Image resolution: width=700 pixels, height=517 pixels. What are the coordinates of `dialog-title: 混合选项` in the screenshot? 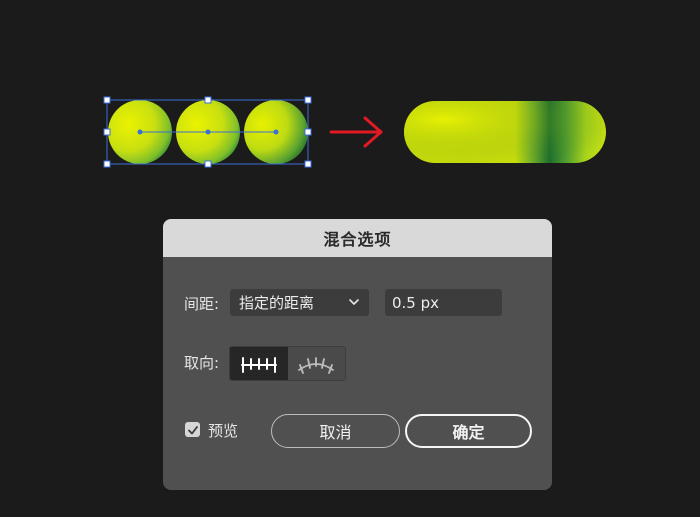 It's located at (357, 239).